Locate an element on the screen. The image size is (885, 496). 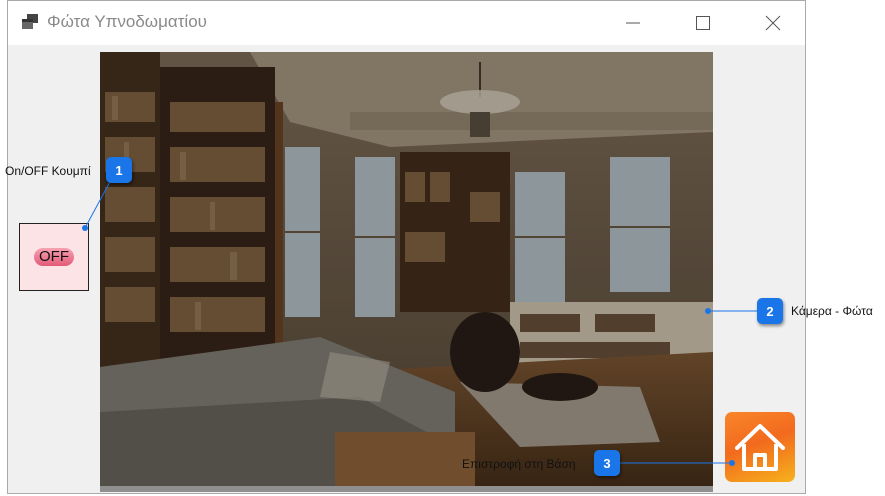
callout-badge-home: 3 is located at coordinates (607, 463).